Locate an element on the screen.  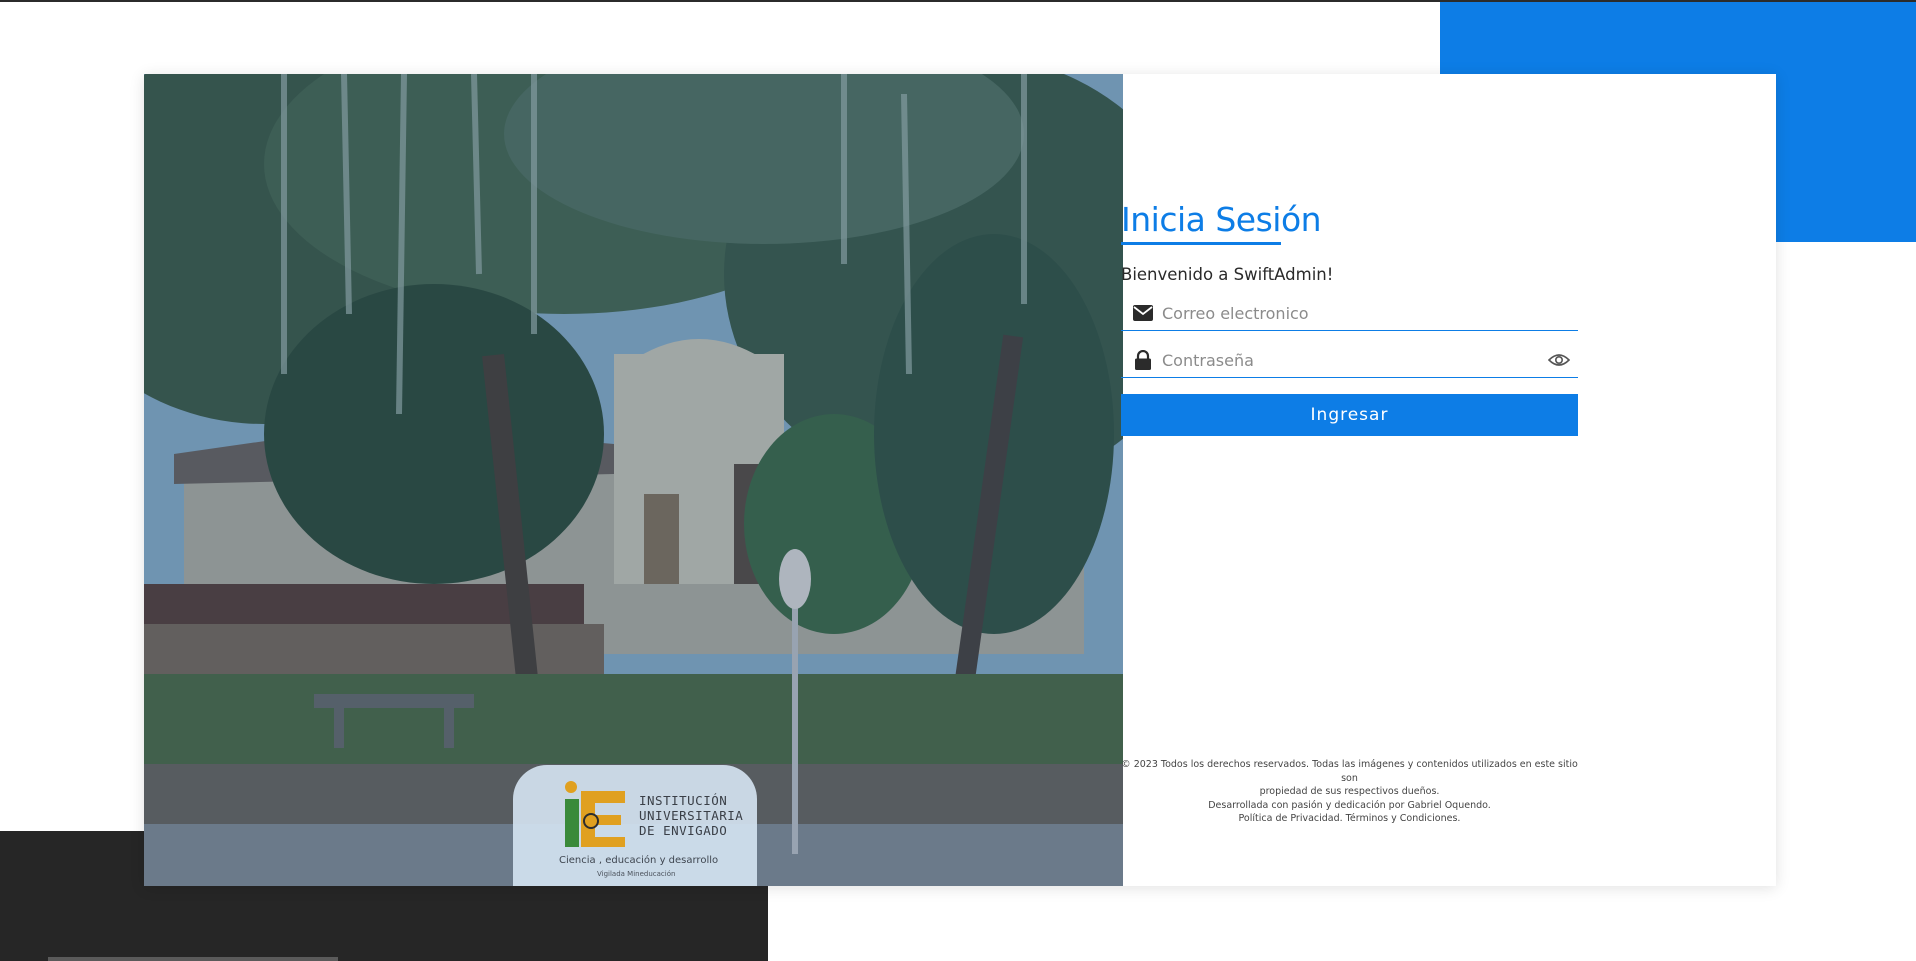
institution-name-line: Universitaria is located at coordinates (691, 815).